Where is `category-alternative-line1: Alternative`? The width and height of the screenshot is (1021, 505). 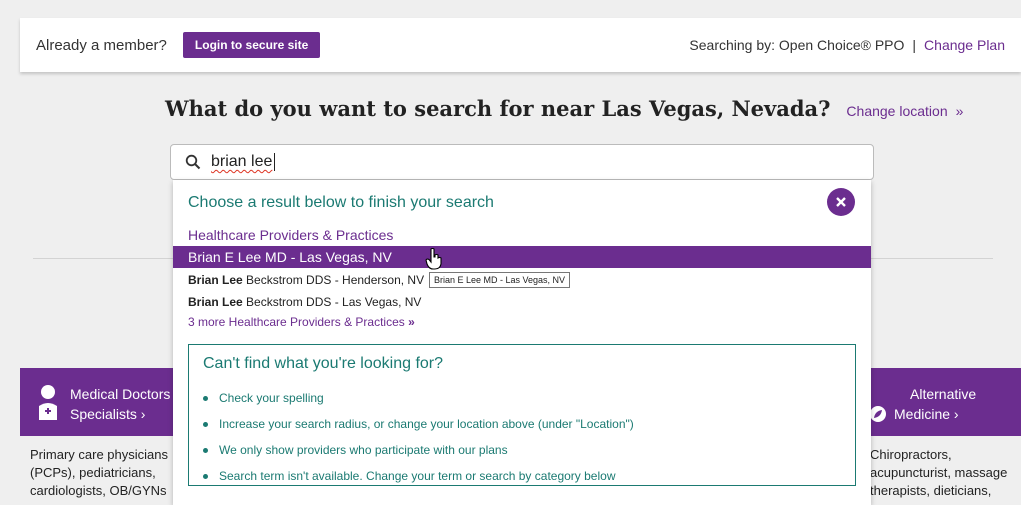 category-alternative-line1: Alternative is located at coordinates (943, 394).